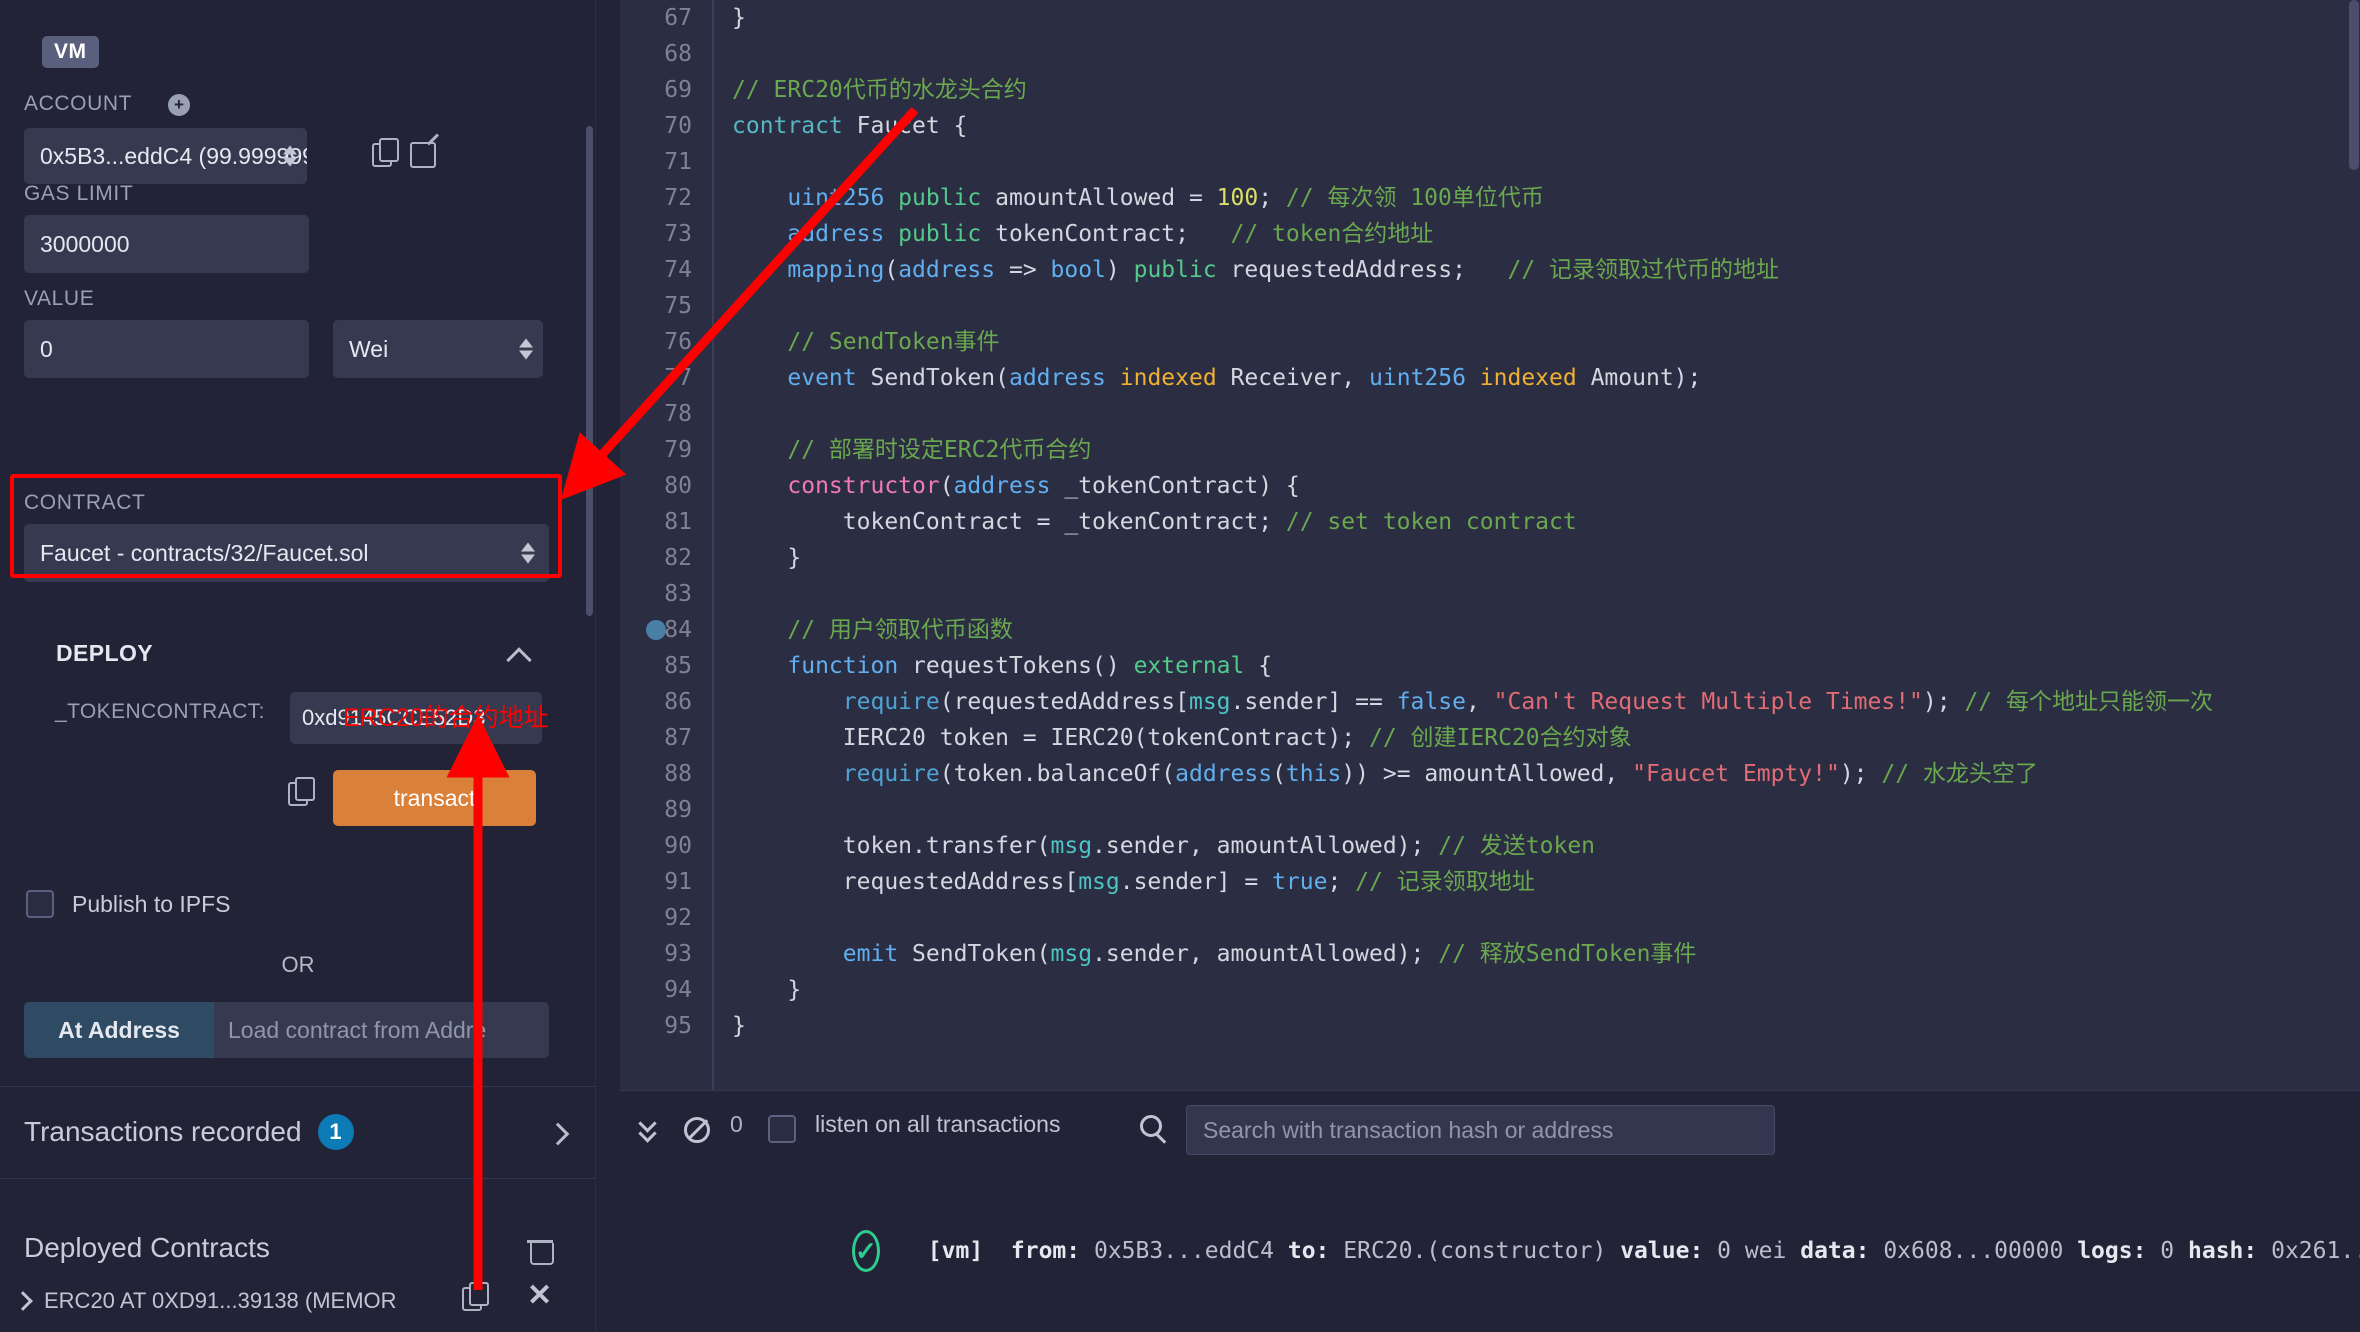 The height and width of the screenshot is (1332, 2360). Describe the element at coordinates (850, 126) in the screenshot. I see `code-text: contract Faucet {` at that location.